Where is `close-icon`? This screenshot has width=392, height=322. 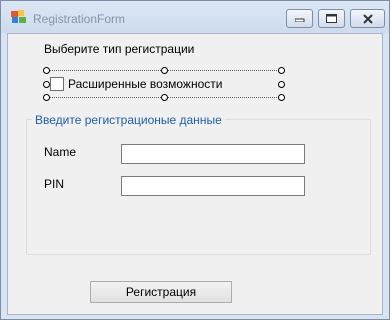 close-icon is located at coordinates (367, 18).